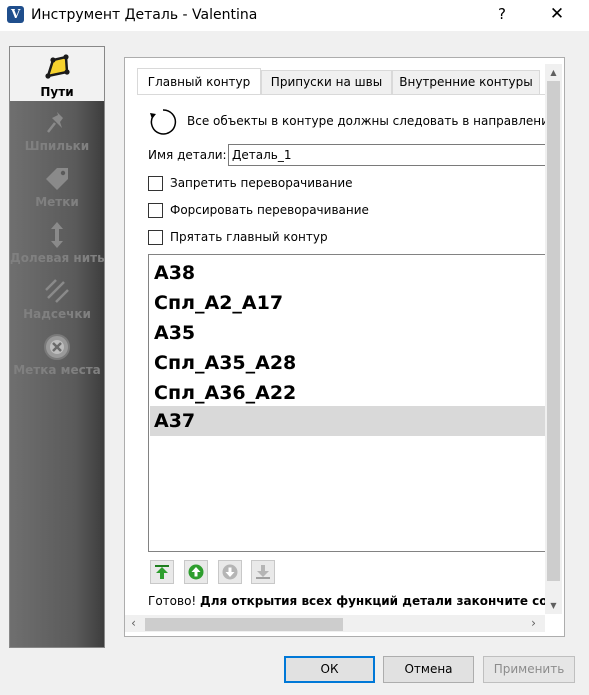  Describe the element at coordinates (557, 15) in the screenshot. I see `close-button: ✕` at that location.